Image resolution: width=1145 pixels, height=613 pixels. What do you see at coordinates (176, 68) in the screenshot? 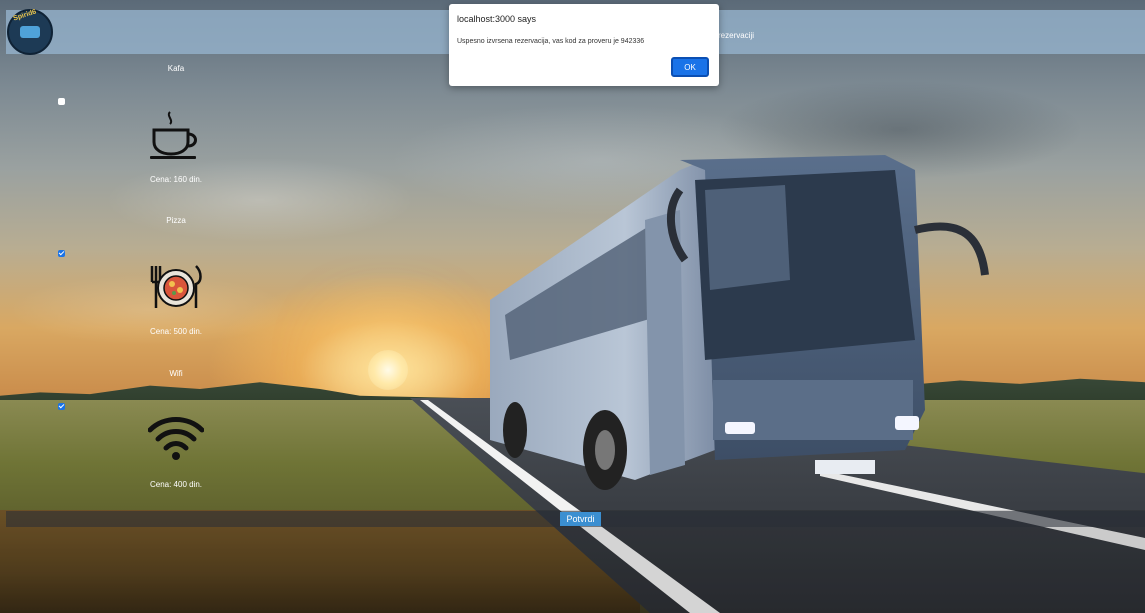
I see `service-title-kafa: Kafa` at bounding box center [176, 68].